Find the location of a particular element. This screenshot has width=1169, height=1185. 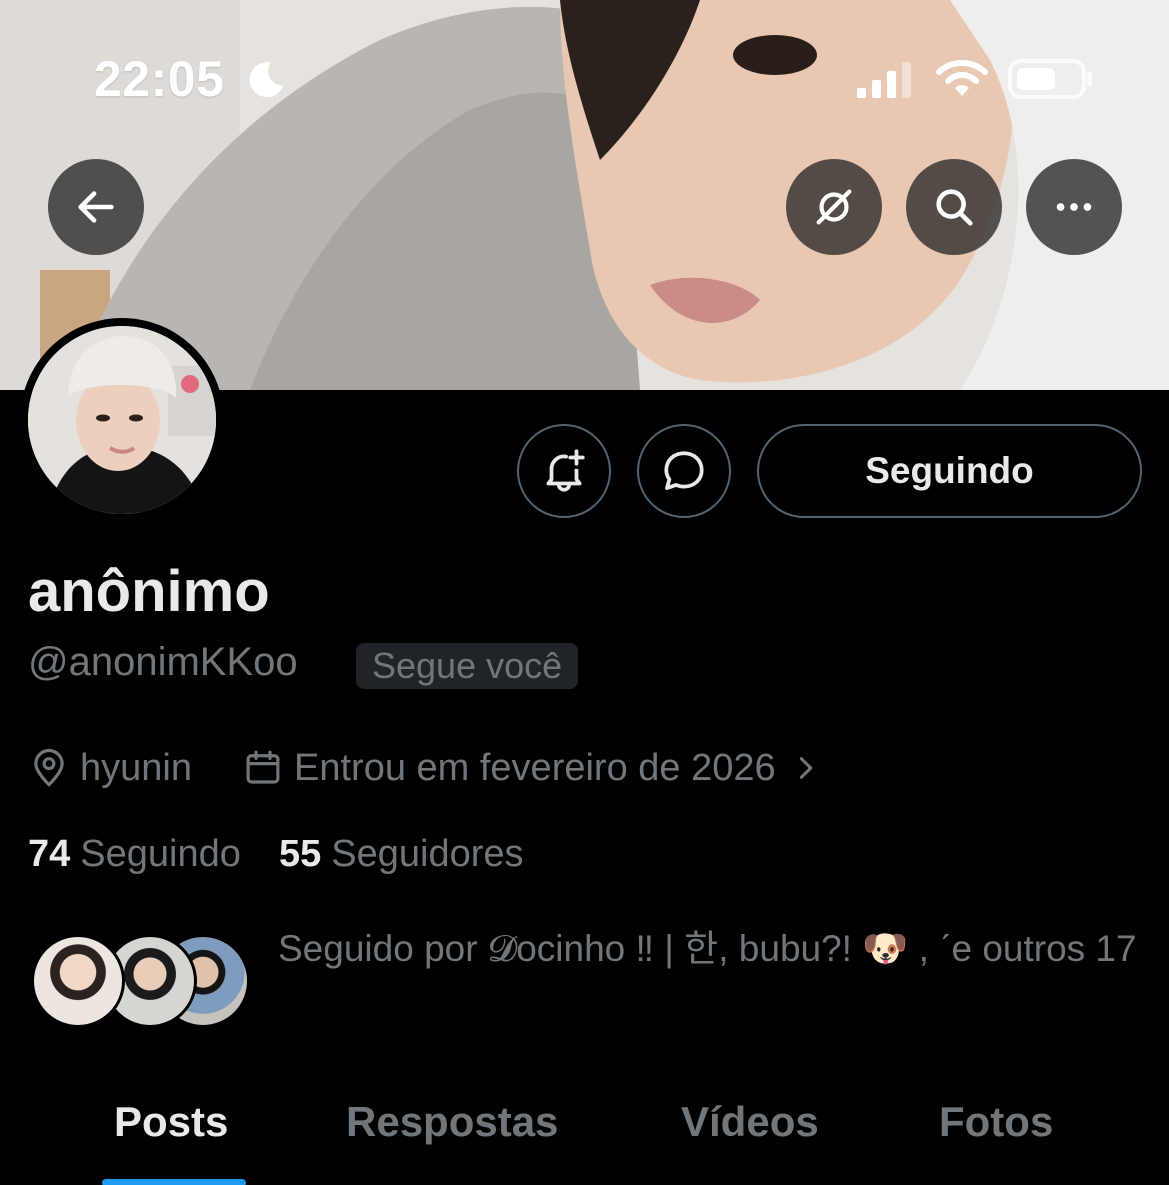

search-icon is located at coordinates (954, 207).